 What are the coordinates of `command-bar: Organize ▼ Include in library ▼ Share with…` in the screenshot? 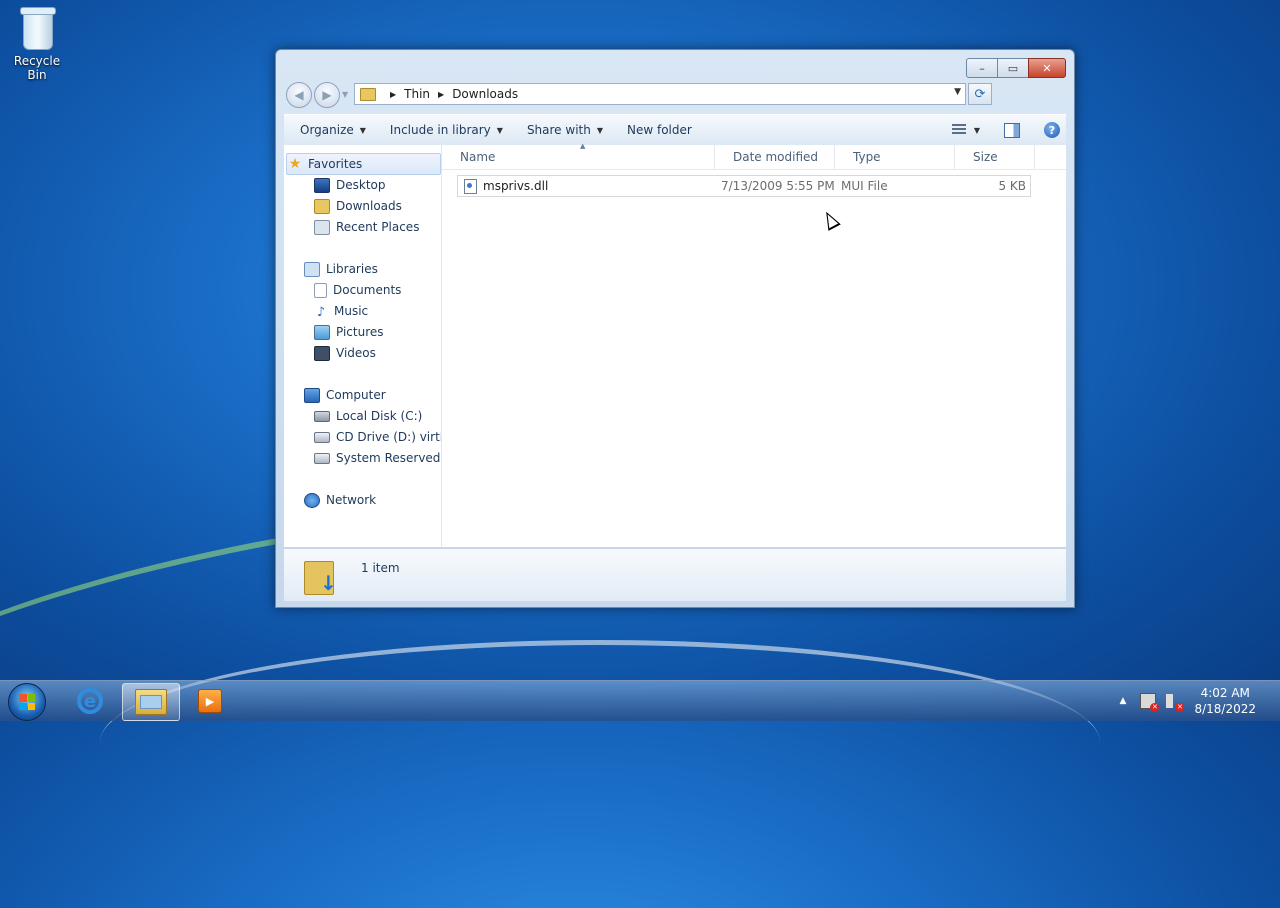 It's located at (675, 130).